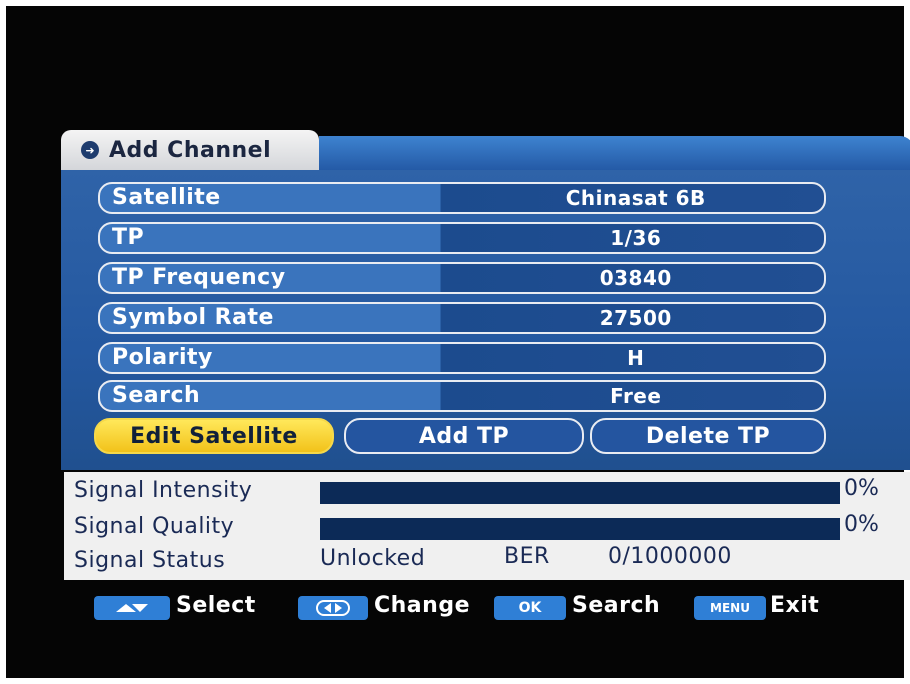 This screenshot has height=684, width=910. Describe the element at coordinates (462, 396) in the screenshot. I see `setting-row-search: Search Free` at that location.